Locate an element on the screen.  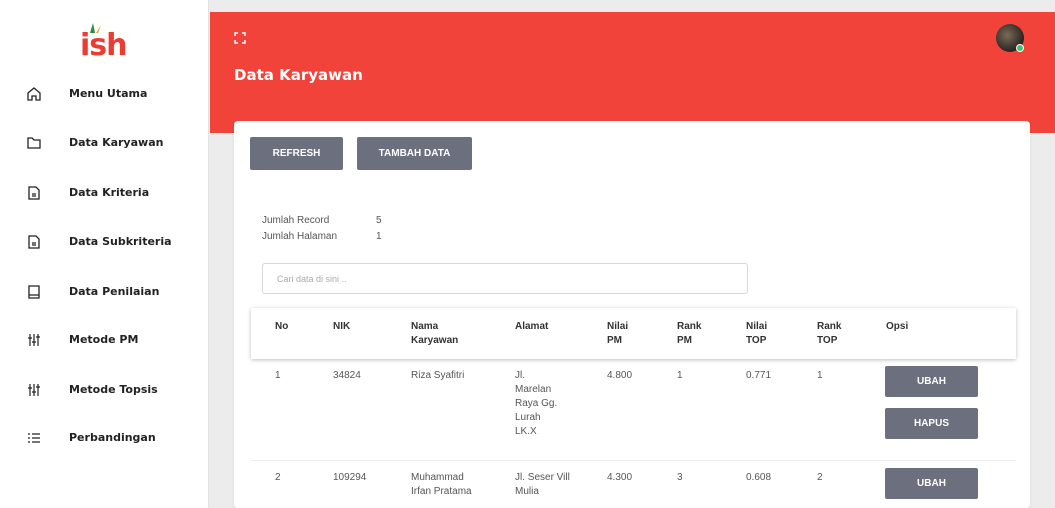
online-status-dot is located at coordinates (1020, 48).